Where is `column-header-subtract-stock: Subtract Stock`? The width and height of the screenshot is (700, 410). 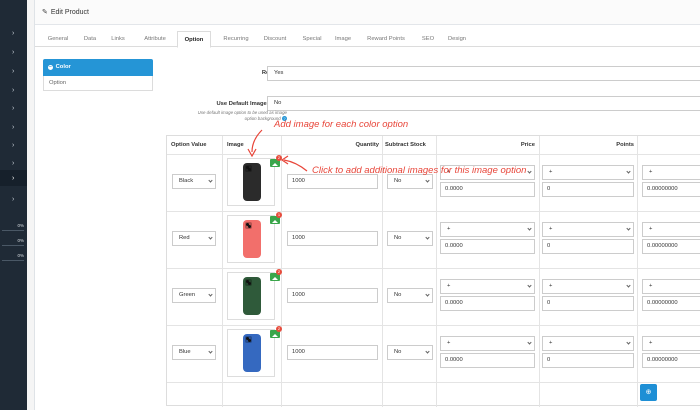 column-header-subtract-stock: Subtract Stock is located at coordinates (405, 145).